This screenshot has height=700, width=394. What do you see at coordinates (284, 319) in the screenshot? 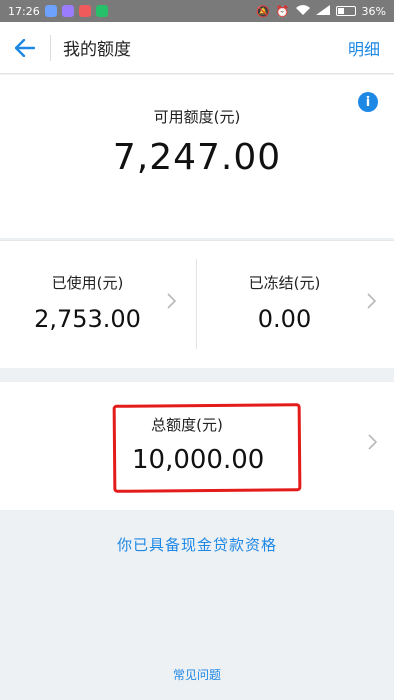
I see `frozen-credit-value: 0.00` at bounding box center [284, 319].